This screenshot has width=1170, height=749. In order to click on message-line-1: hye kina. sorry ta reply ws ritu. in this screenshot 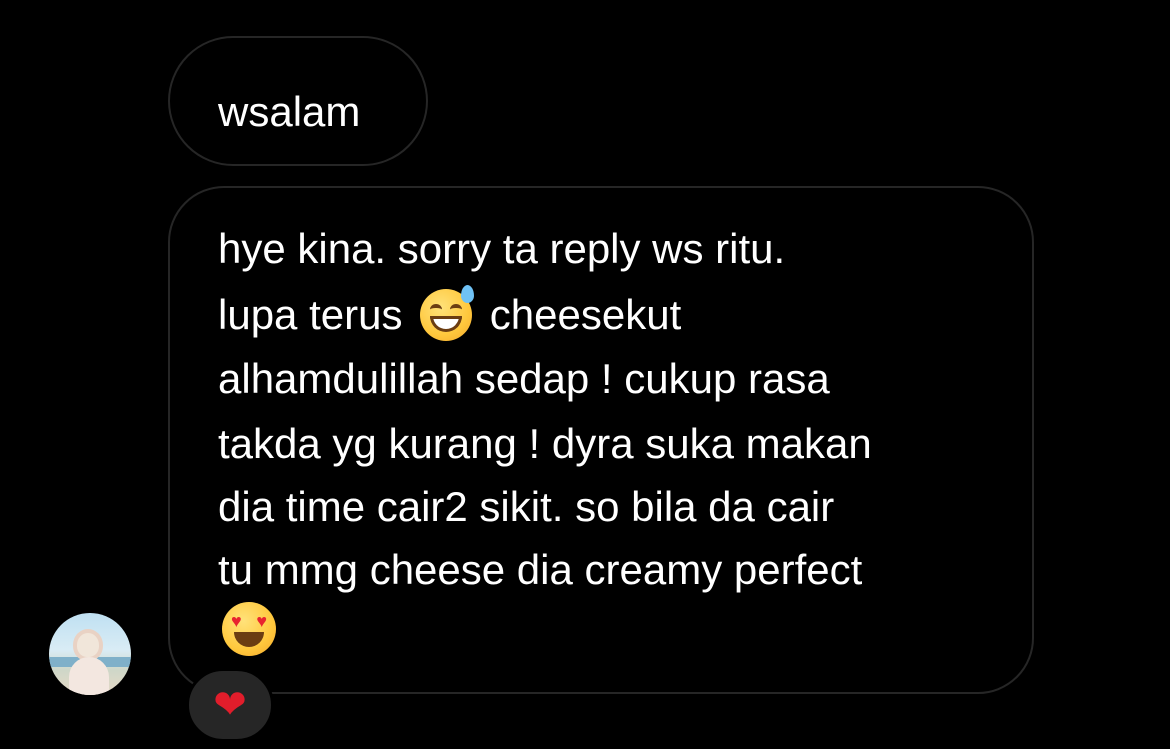, I will do `click(502, 248)`.